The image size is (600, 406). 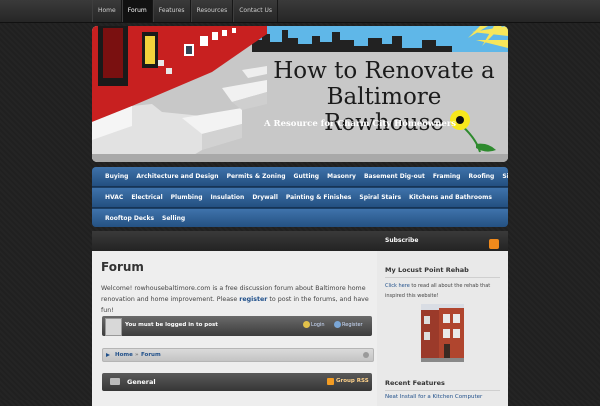 What do you see at coordinates (318, 197) in the screenshot?
I see `category-painting-finishes: Painting & Finishes` at bounding box center [318, 197].